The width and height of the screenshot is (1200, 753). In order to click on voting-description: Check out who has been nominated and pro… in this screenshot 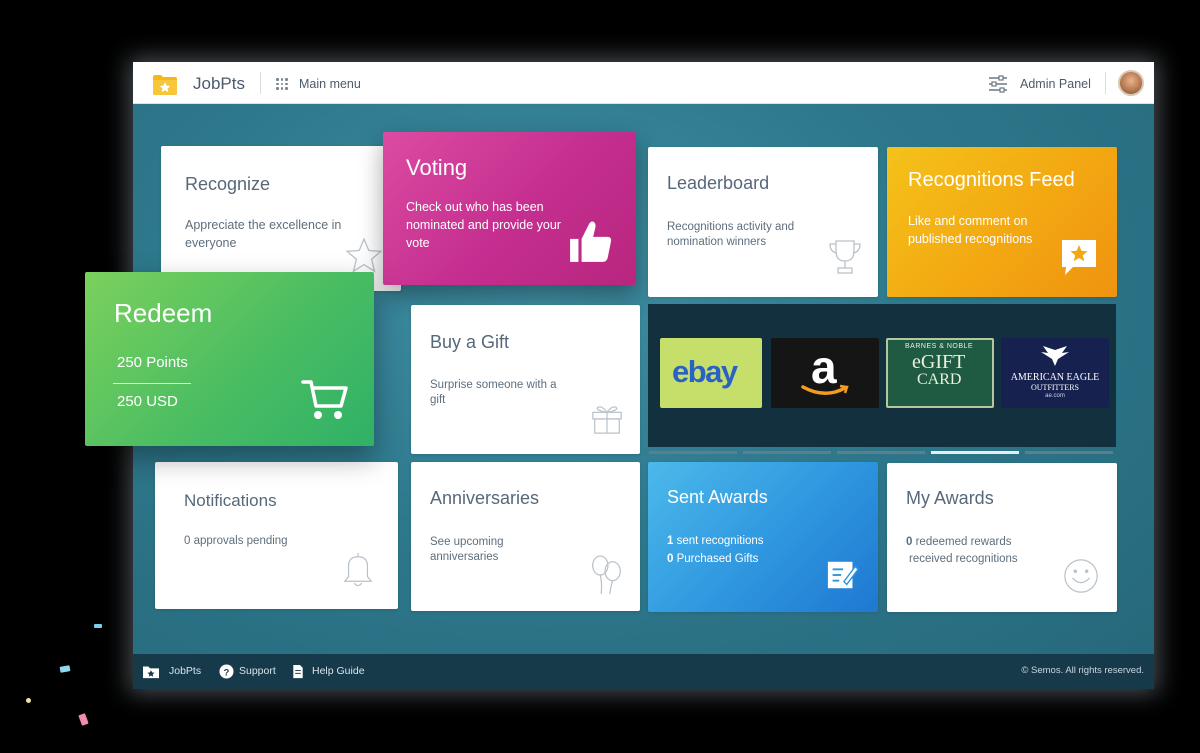, I will do `click(483, 225)`.